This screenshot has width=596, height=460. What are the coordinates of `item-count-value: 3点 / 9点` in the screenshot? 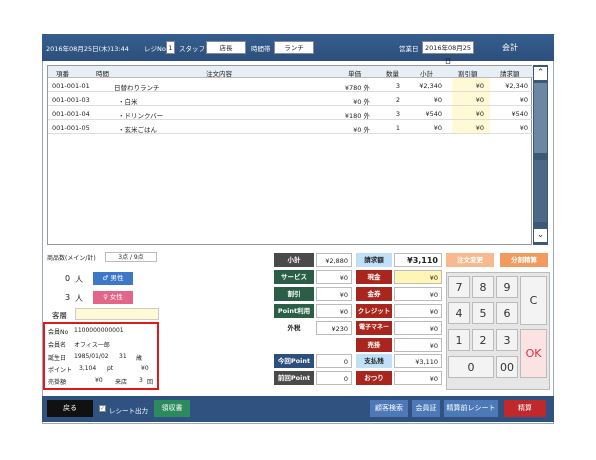 It's located at (131, 257).